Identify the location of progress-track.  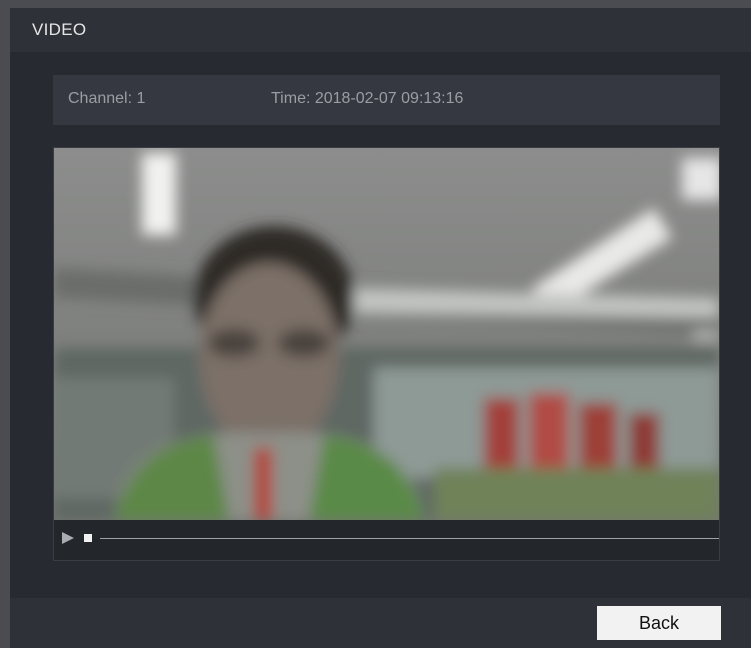
(409, 538).